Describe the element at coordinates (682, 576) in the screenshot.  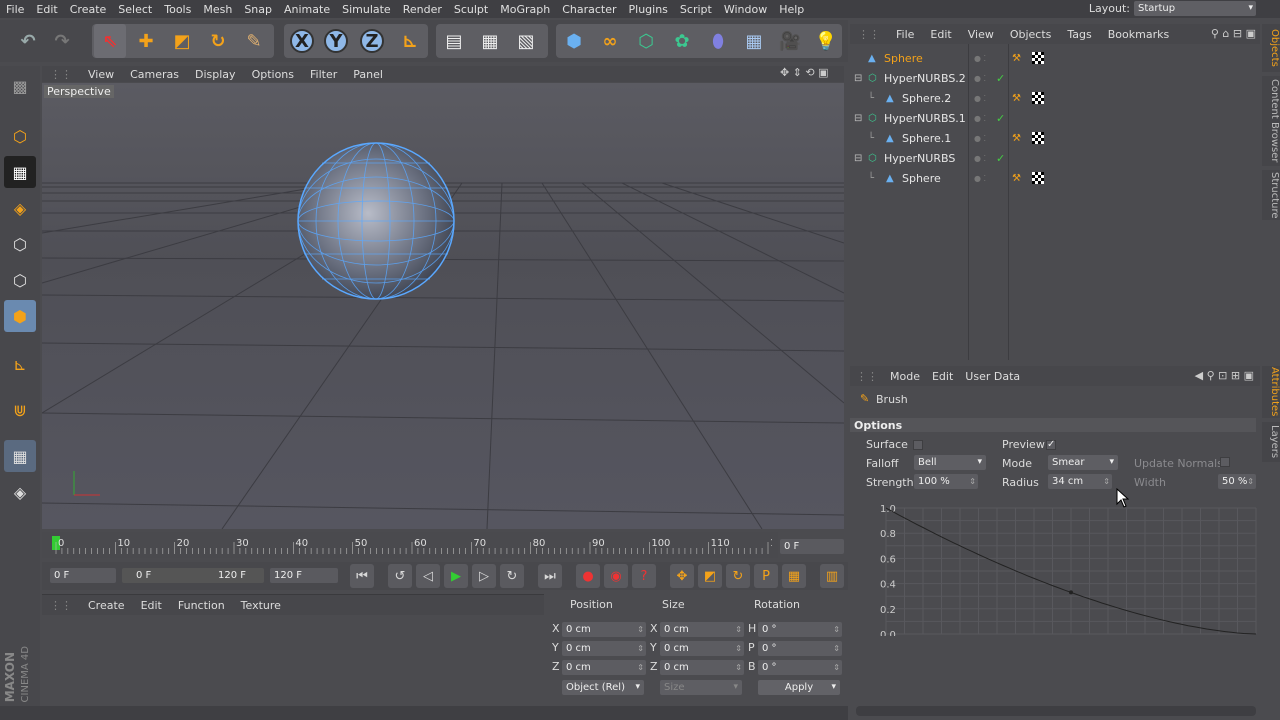
I see `key-position-icon: ✥` at that location.